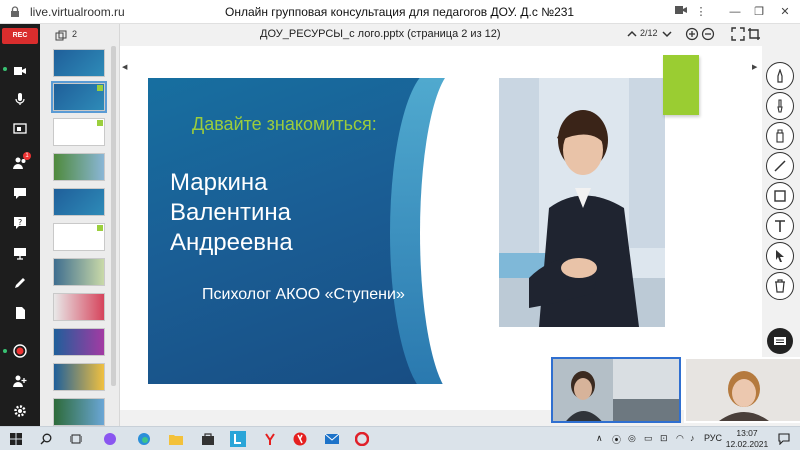 This screenshot has height=450, width=800. I want to click on mail-icon, so click(332, 439).